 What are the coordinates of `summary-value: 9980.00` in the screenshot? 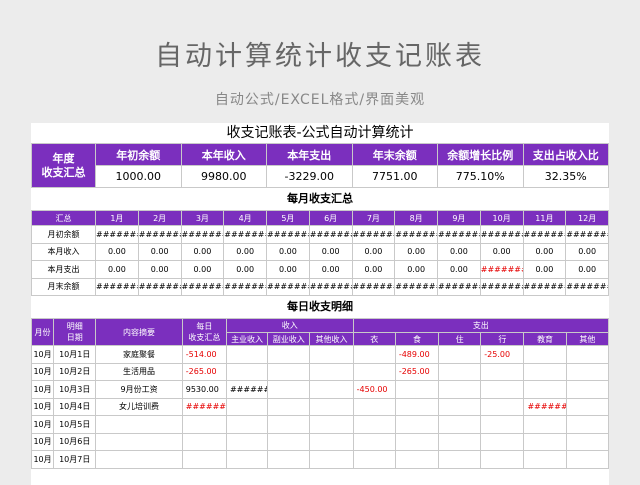 It's located at (223, 176).